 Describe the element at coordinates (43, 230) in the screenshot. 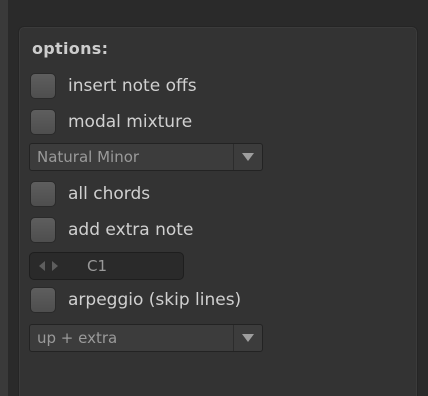

I see `add-extra-note-checkbox` at that location.